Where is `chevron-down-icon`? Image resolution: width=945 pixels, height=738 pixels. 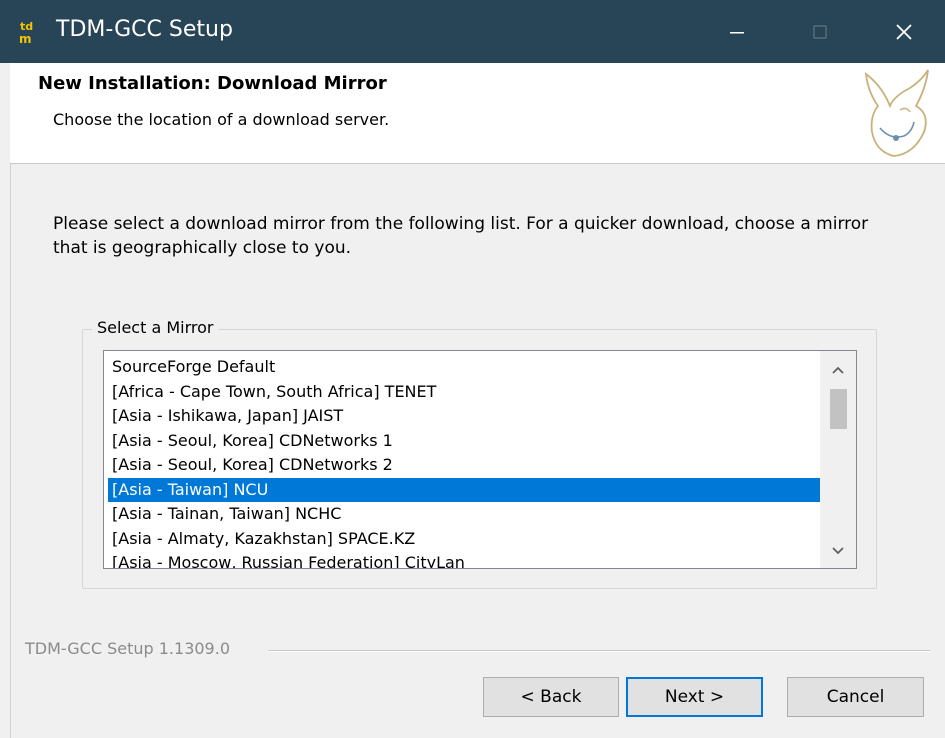
chevron-down-icon is located at coordinates (838, 551).